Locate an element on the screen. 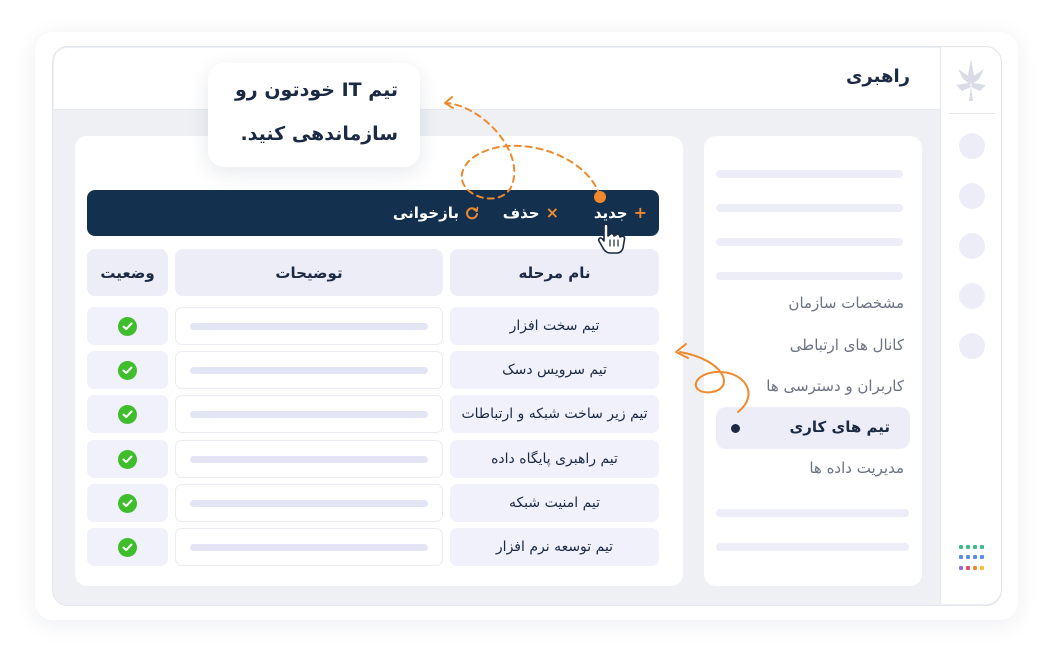 This screenshot has height=654, width=1049. menu-item-organization-profile: مشخصات سازمان is located at coordinates (846, 303).